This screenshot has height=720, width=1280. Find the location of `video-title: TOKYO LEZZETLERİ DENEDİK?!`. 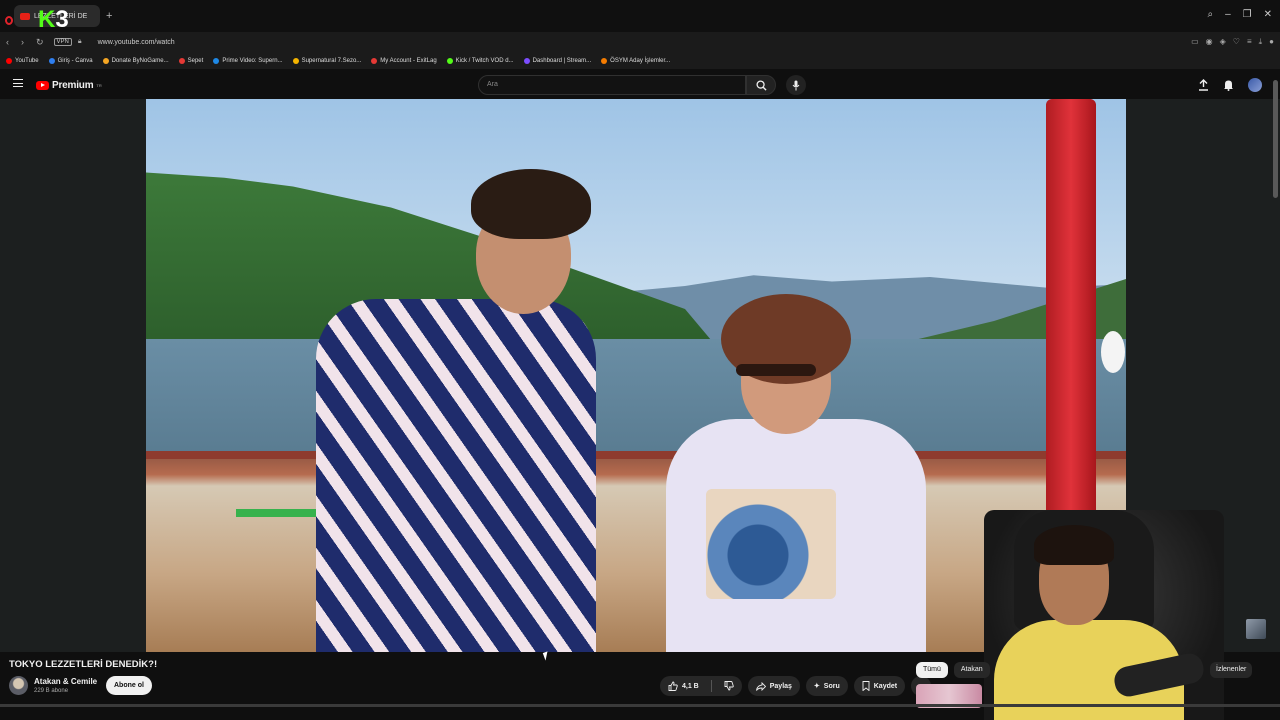

video-title: TOKYO LEZZETLERİ DENEDİK?! is located at coordinates (83, 664).